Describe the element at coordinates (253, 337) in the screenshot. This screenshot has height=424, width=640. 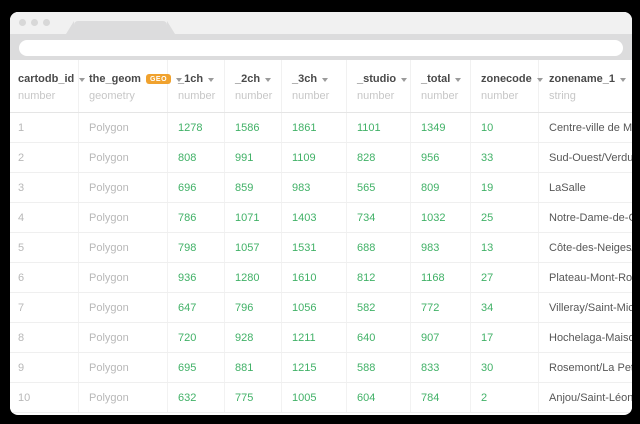
I see `cell-_2ch: 928` at that location.